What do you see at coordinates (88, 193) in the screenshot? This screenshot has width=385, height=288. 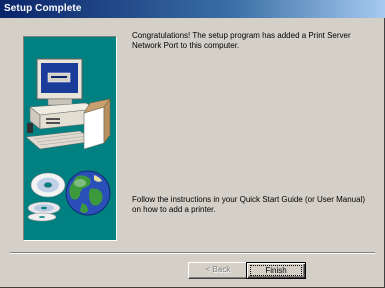 I see `globe-icon` at bounding box center [88, 193].